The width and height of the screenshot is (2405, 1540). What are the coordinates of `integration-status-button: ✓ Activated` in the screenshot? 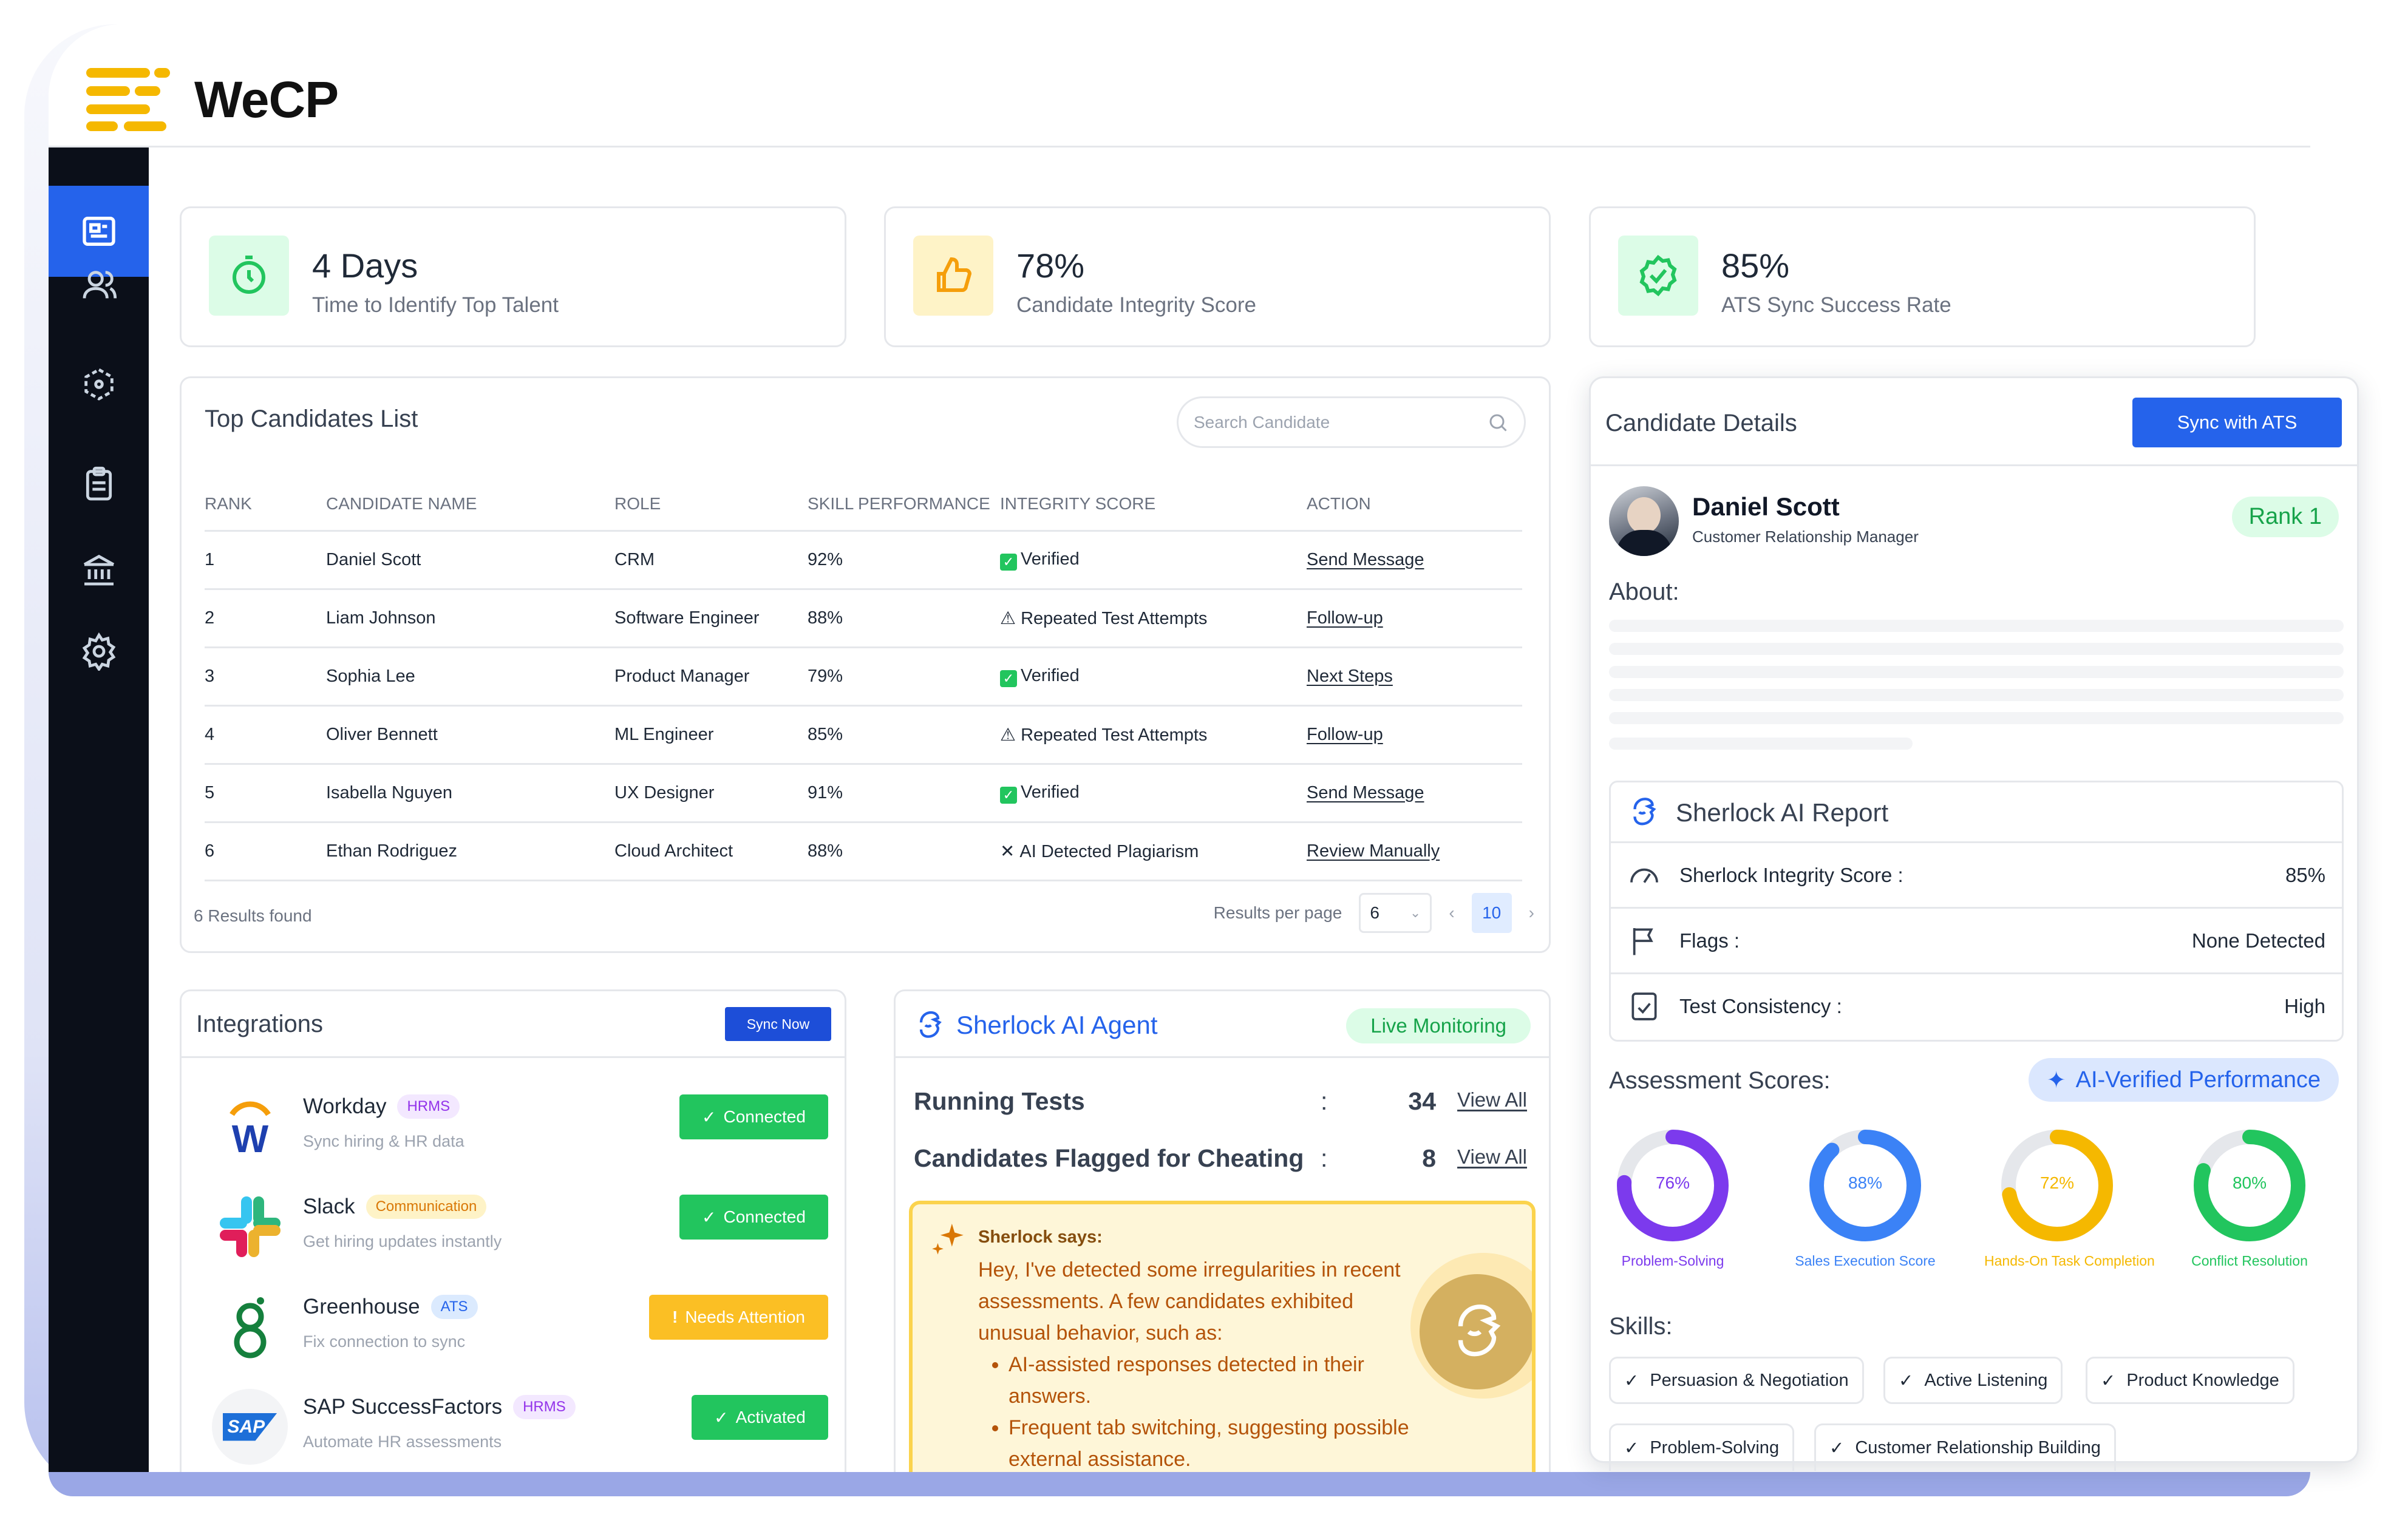 It's located at (760, 1417).